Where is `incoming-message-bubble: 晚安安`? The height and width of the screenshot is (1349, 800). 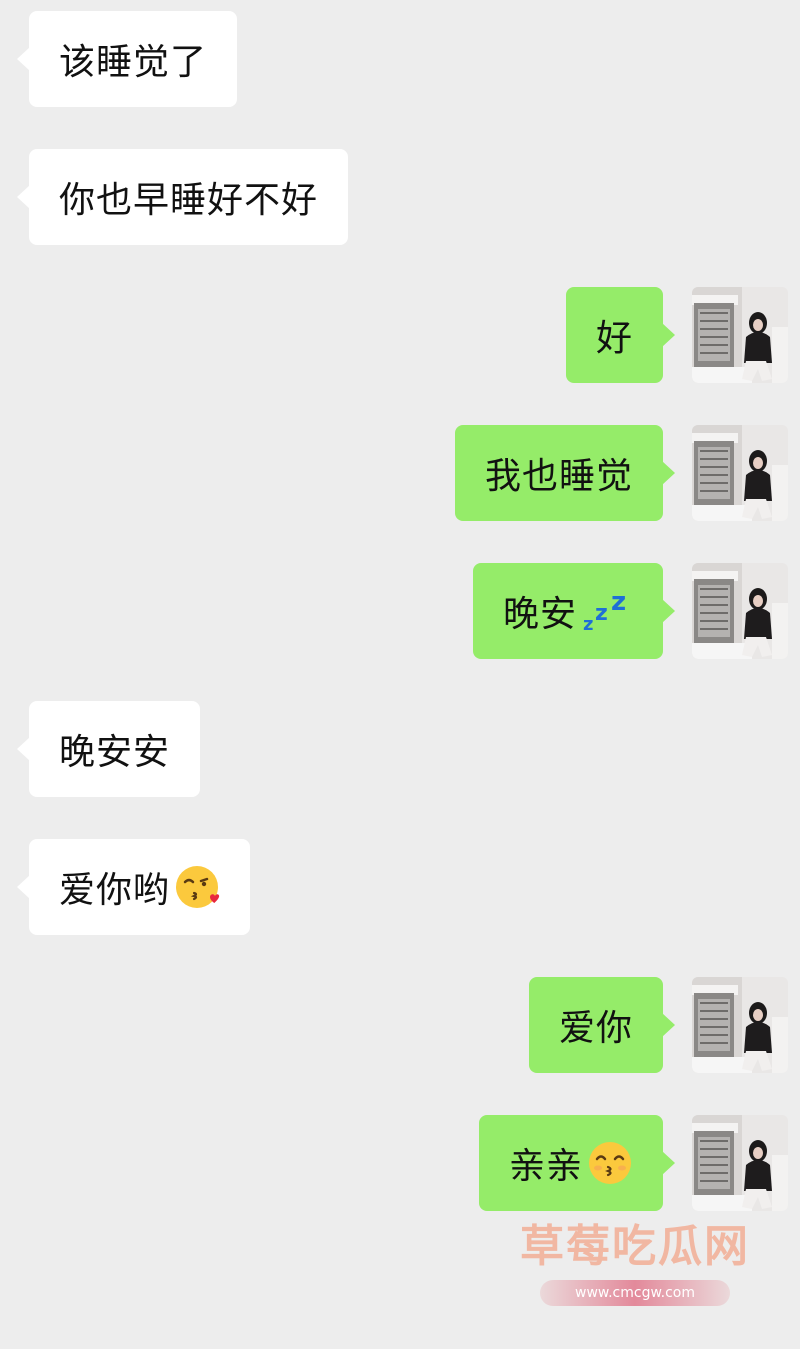
incoming-message-bubble: 晚安安 is located at coordinates (108, 749).